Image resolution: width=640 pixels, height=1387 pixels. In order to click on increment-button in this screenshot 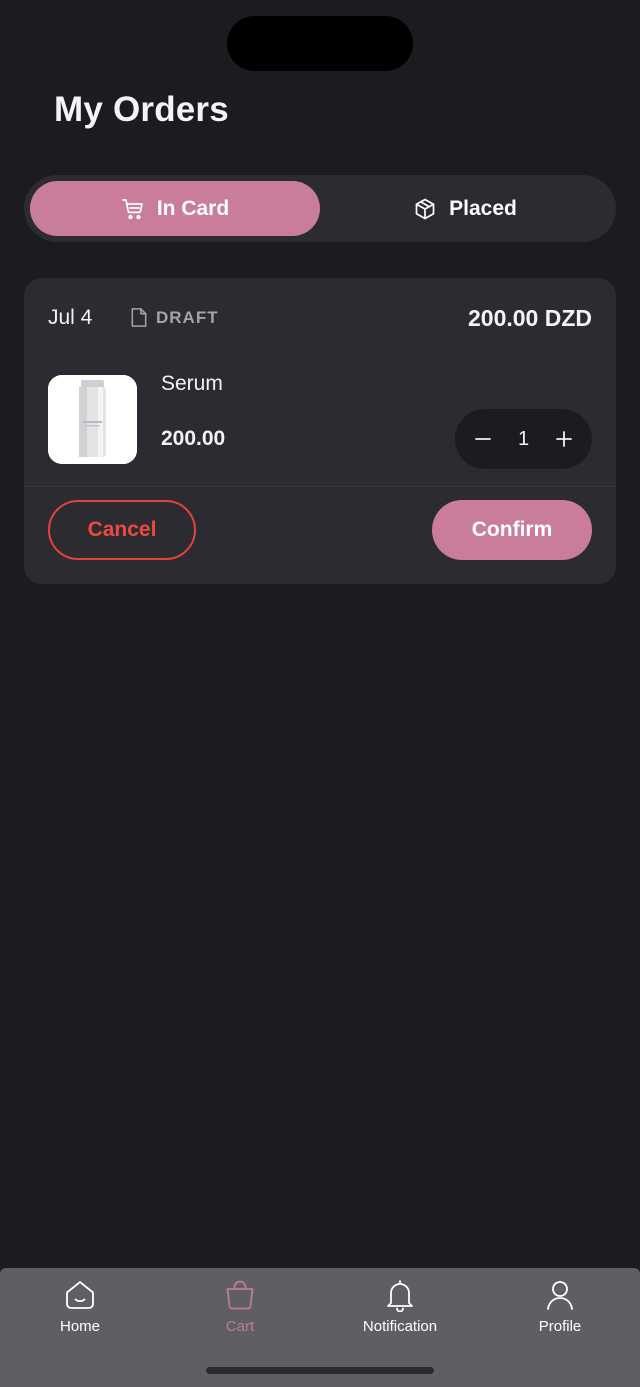, I will do `click(564, 439)`.